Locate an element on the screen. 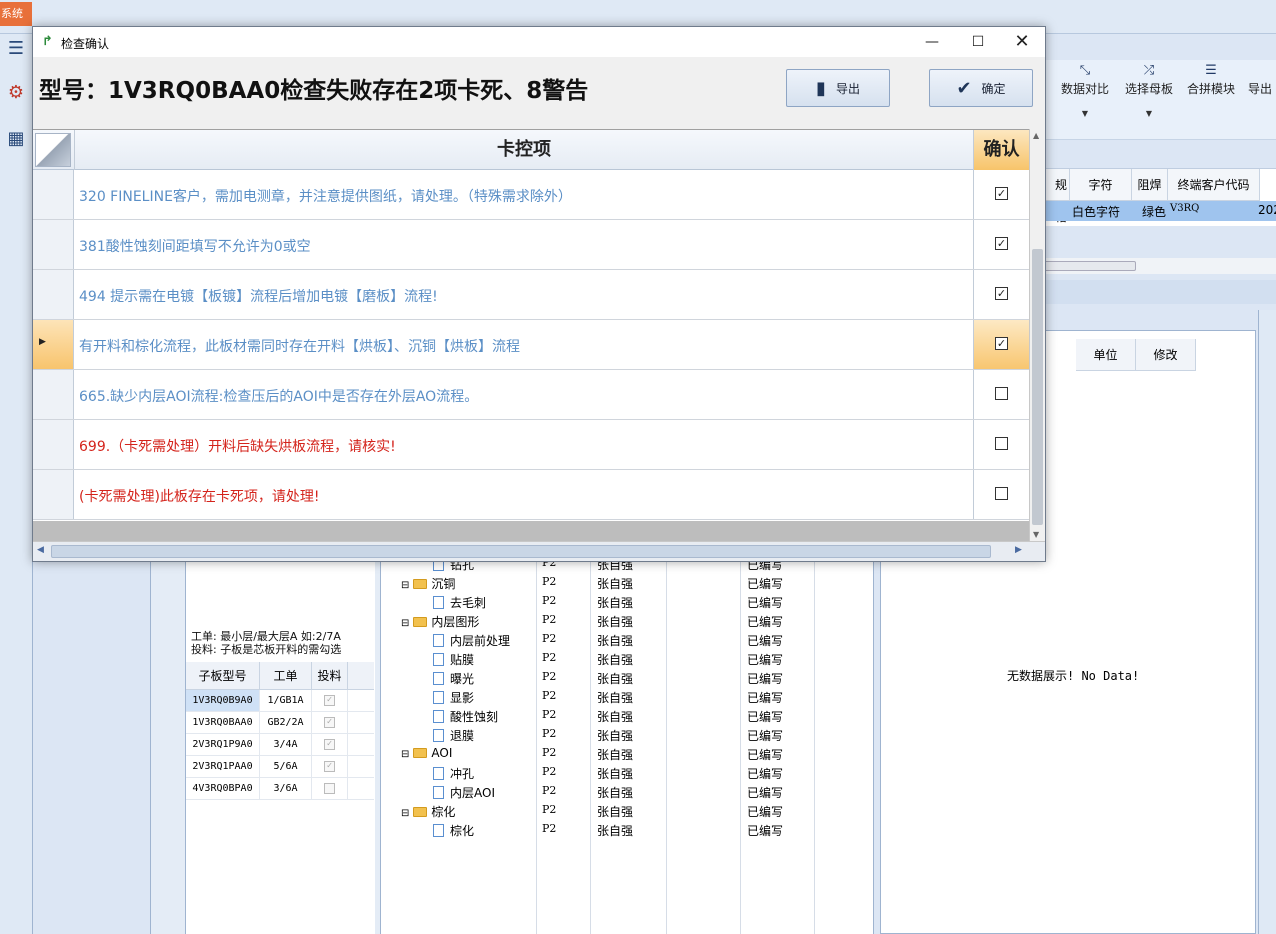 The width and height of the screenshot is (1276, 934). check-item-row: ▶ 有开料和棕化流程，此板材需同时存在开料【烘板】、沉铜【烘板】流程 ✓ is located at coordinates (531, 345).